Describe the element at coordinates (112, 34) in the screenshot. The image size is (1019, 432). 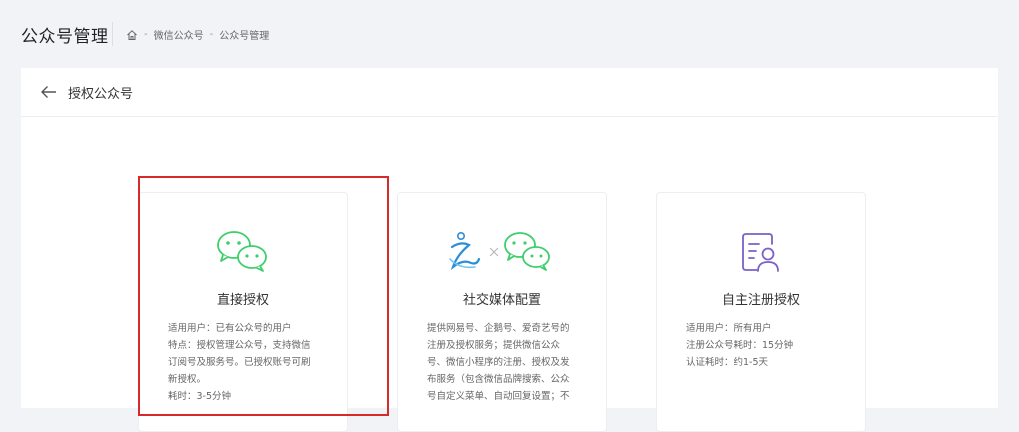
I see `header-divider` at that location.